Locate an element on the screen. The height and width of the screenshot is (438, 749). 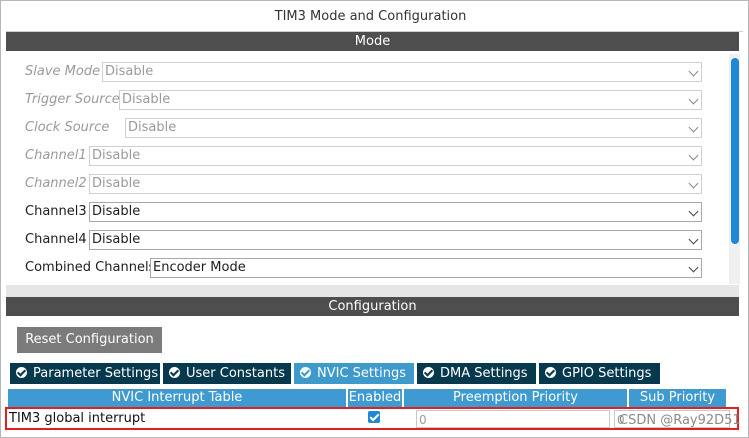
tab-label: Parameter Settings is located at coordinates (96, 373).